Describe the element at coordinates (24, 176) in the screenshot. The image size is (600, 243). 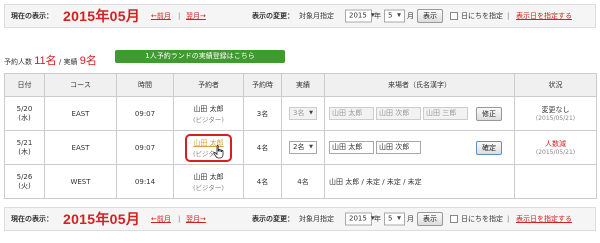
I see `date: 5/26` at that location.